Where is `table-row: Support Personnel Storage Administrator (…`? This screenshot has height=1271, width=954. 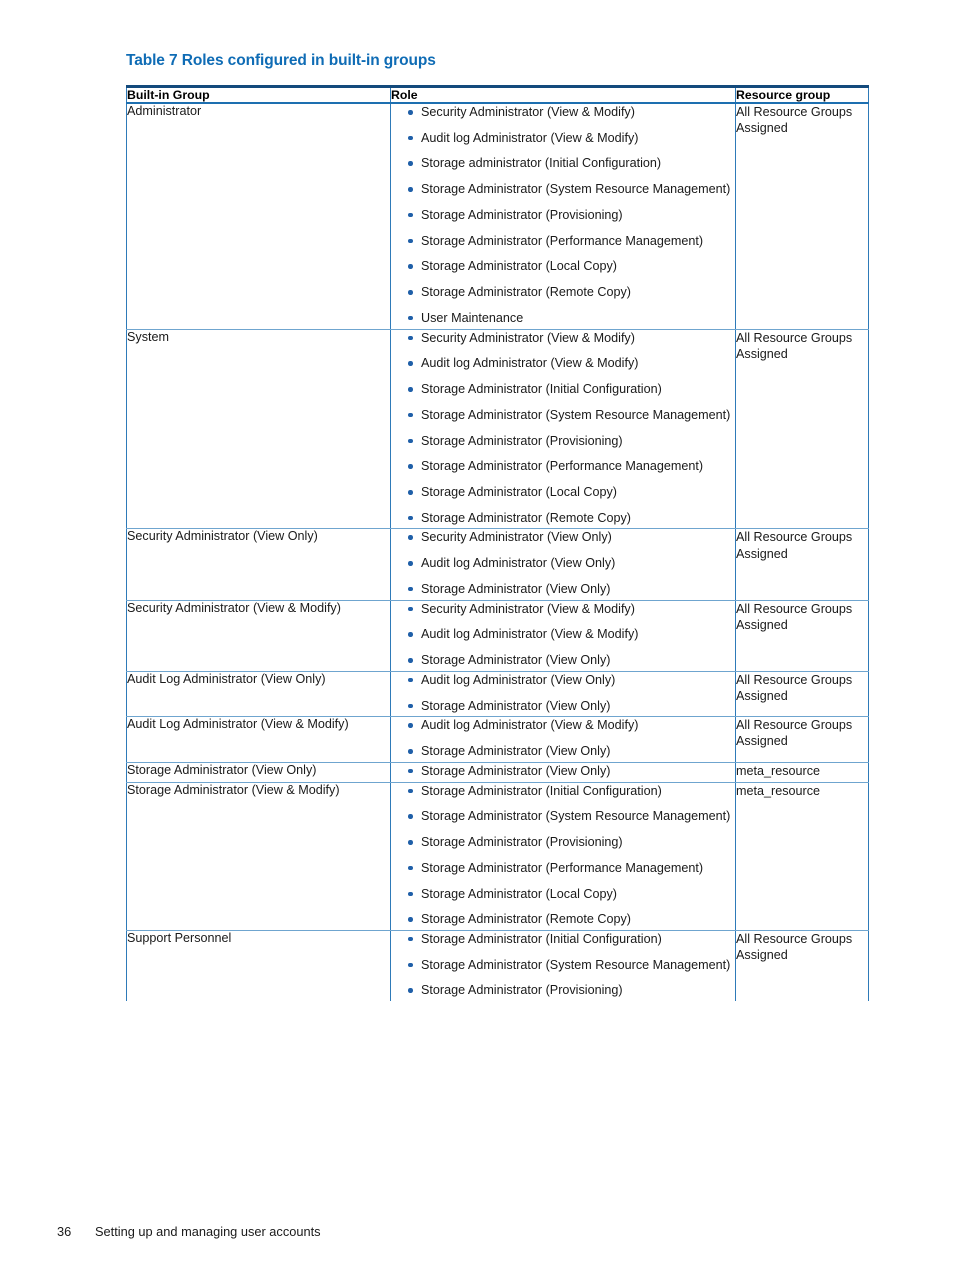 table-row: Support Personnel Storage Administrator (… is located at coordinates (498, 966).